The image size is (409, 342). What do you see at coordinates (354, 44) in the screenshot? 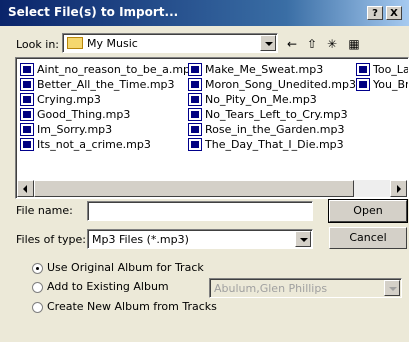
I see `views-menu-icon: ▦` at bounding box center [354, 44].